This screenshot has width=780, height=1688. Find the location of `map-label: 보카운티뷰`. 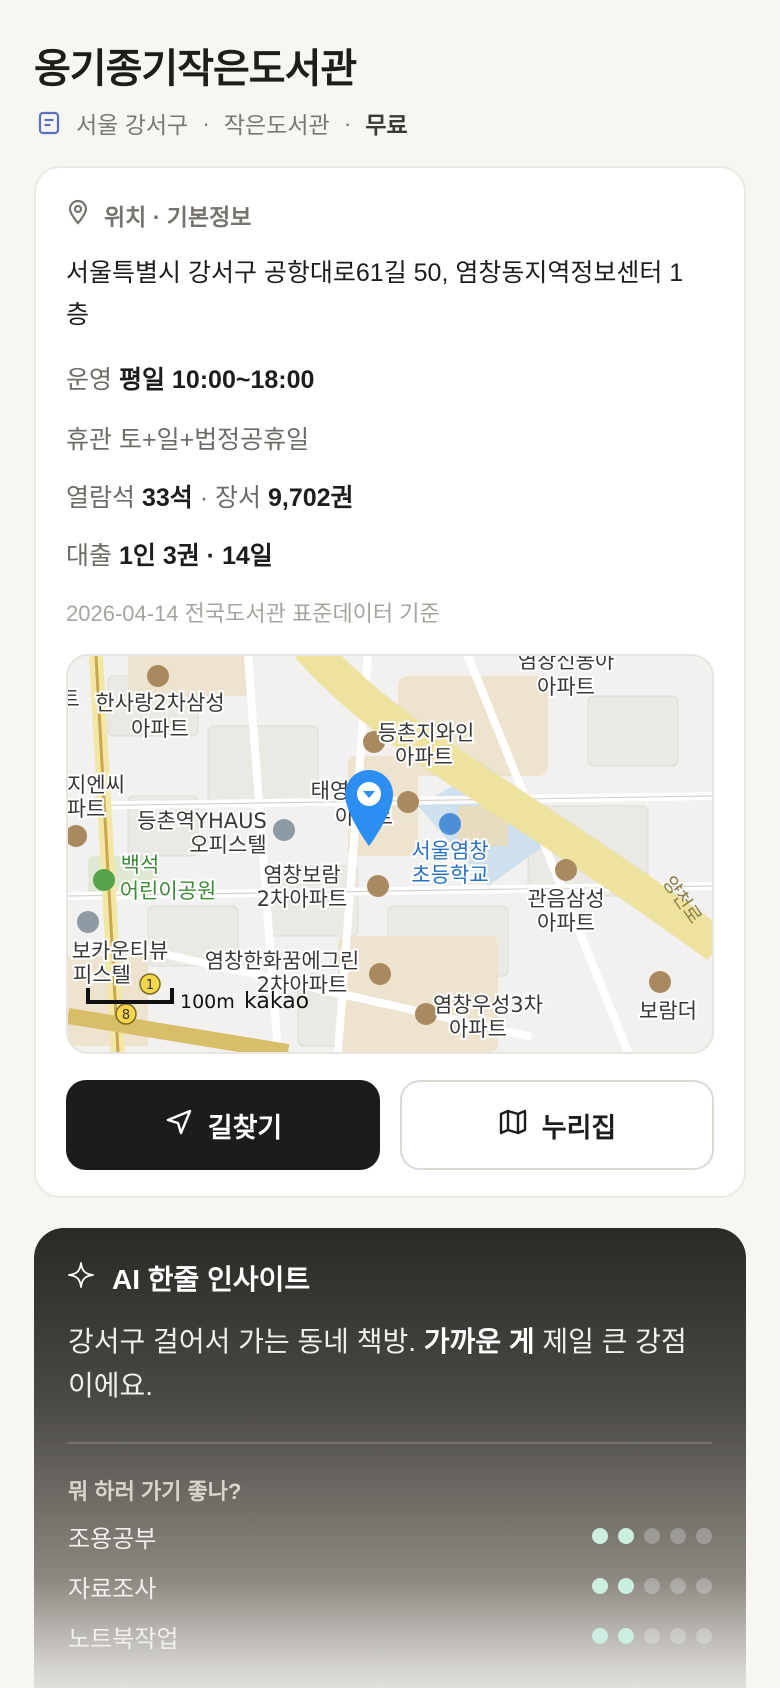

map-label: 보카운티뷰 is located at coordinates (120, 951).